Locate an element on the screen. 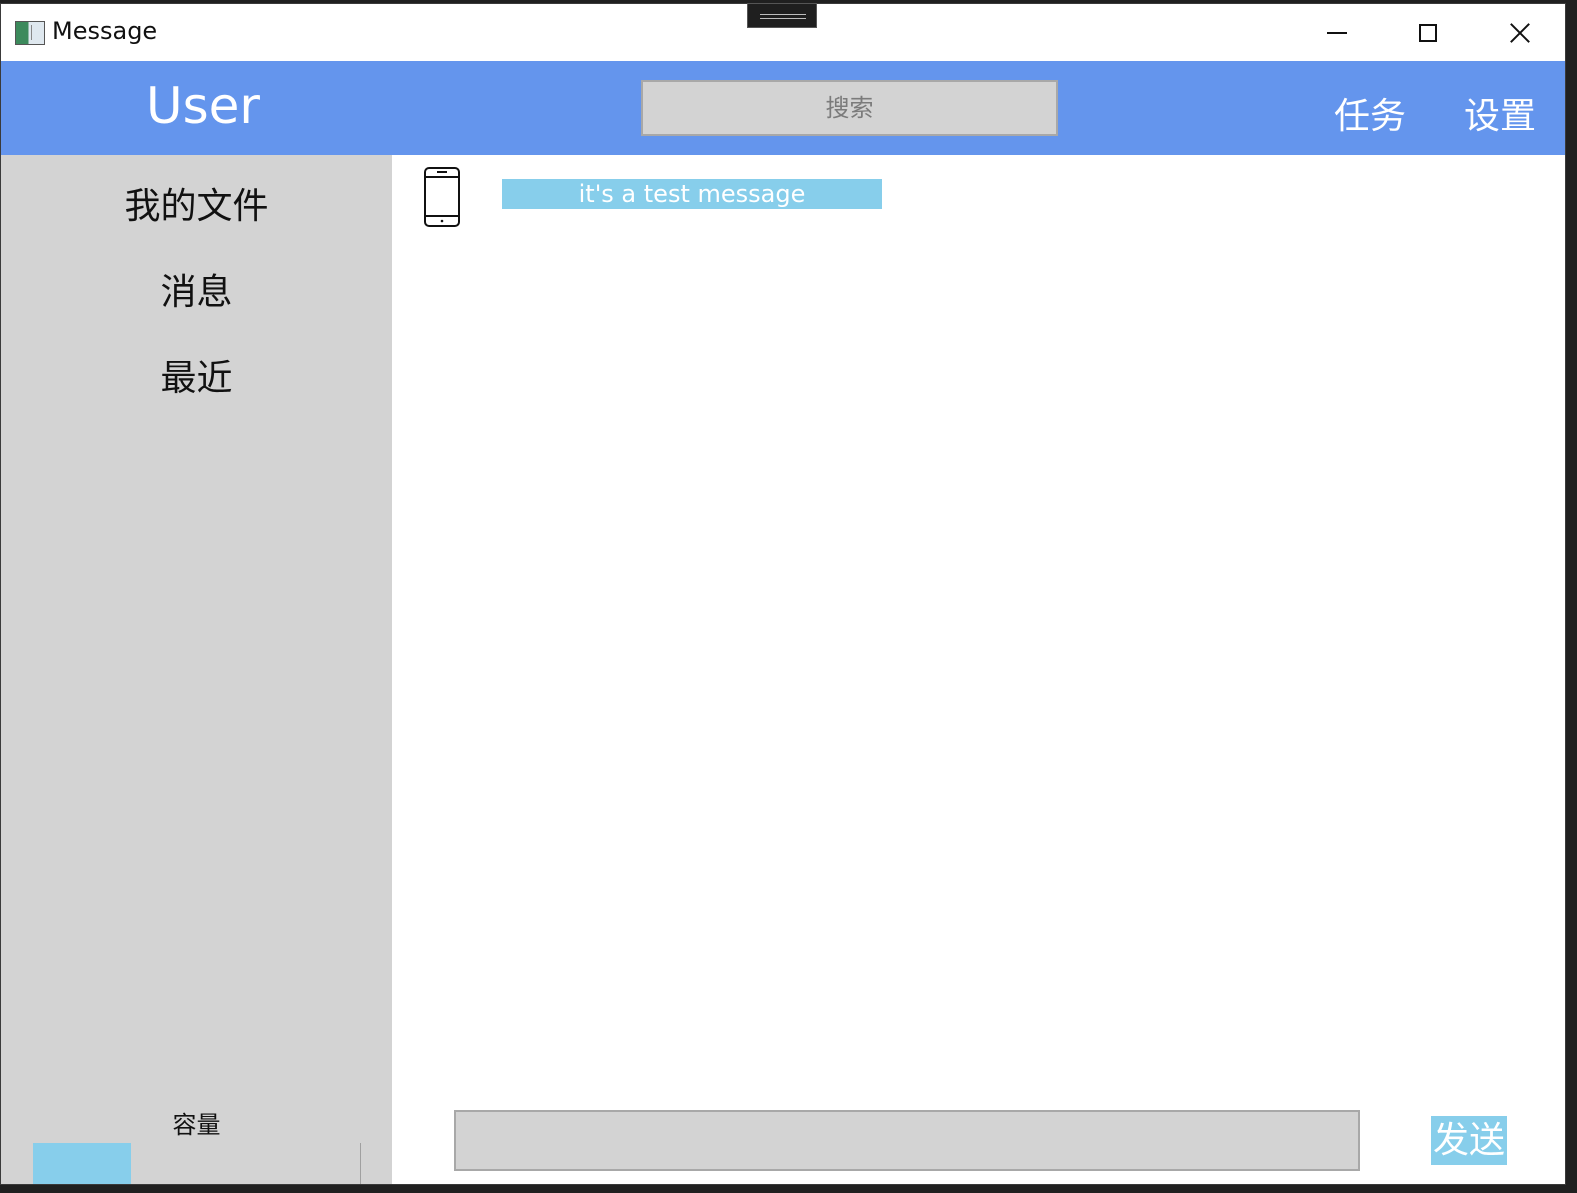 Image resolution: width=1577 pixels, height=1193 pixels. send-button: 发送 is located at coordinates (1469, 1140).